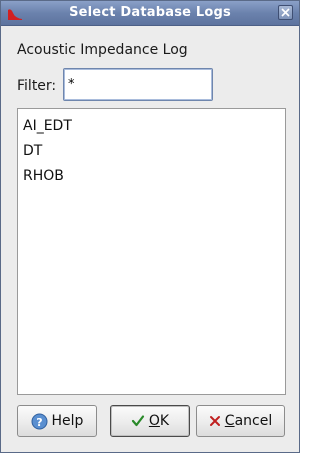  What do you see at coordinates (137, 421) in the screenshot?
I see `checkmark-icon` at bounding box center [137, 421].